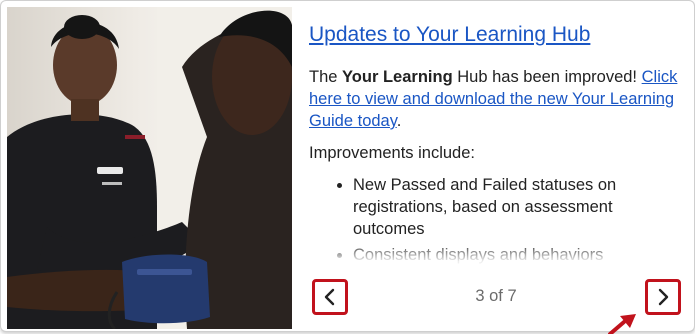 This screenshot has height=334, width=695. What do you see at coordinates (326, 77) in the screenshot?
I see `intro-prefix: The` at bounding box center [326, 77].